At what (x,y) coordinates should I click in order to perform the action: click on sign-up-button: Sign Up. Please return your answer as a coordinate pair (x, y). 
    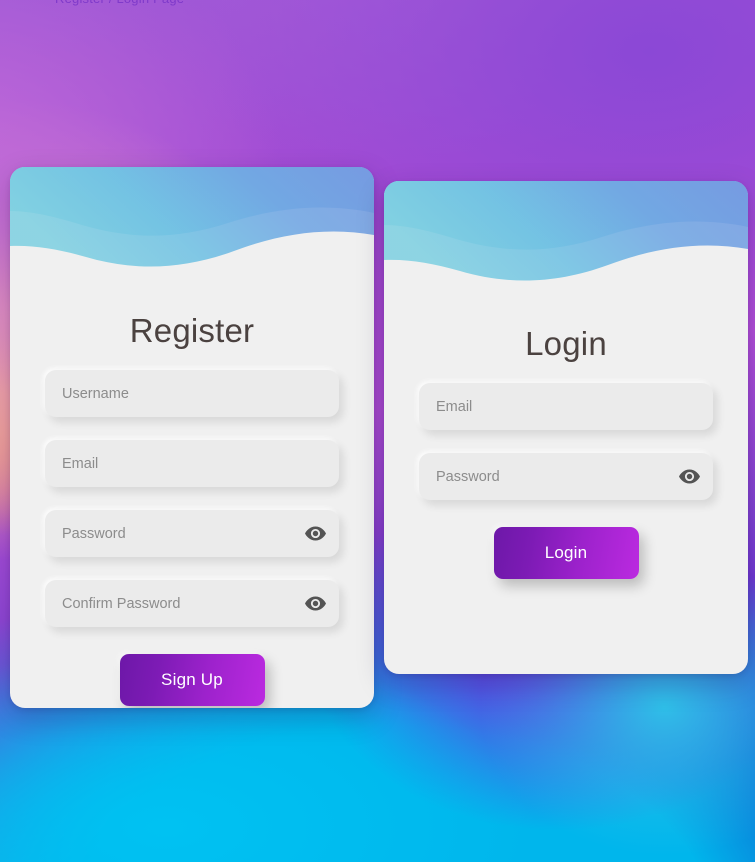
    Looking at the image, I should click on (192, 680).